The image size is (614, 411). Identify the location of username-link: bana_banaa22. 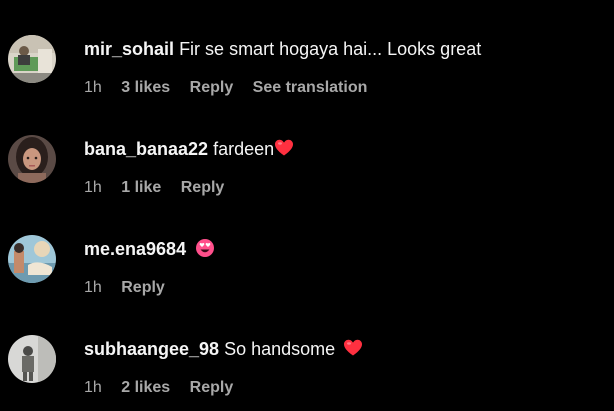
(146, 149).